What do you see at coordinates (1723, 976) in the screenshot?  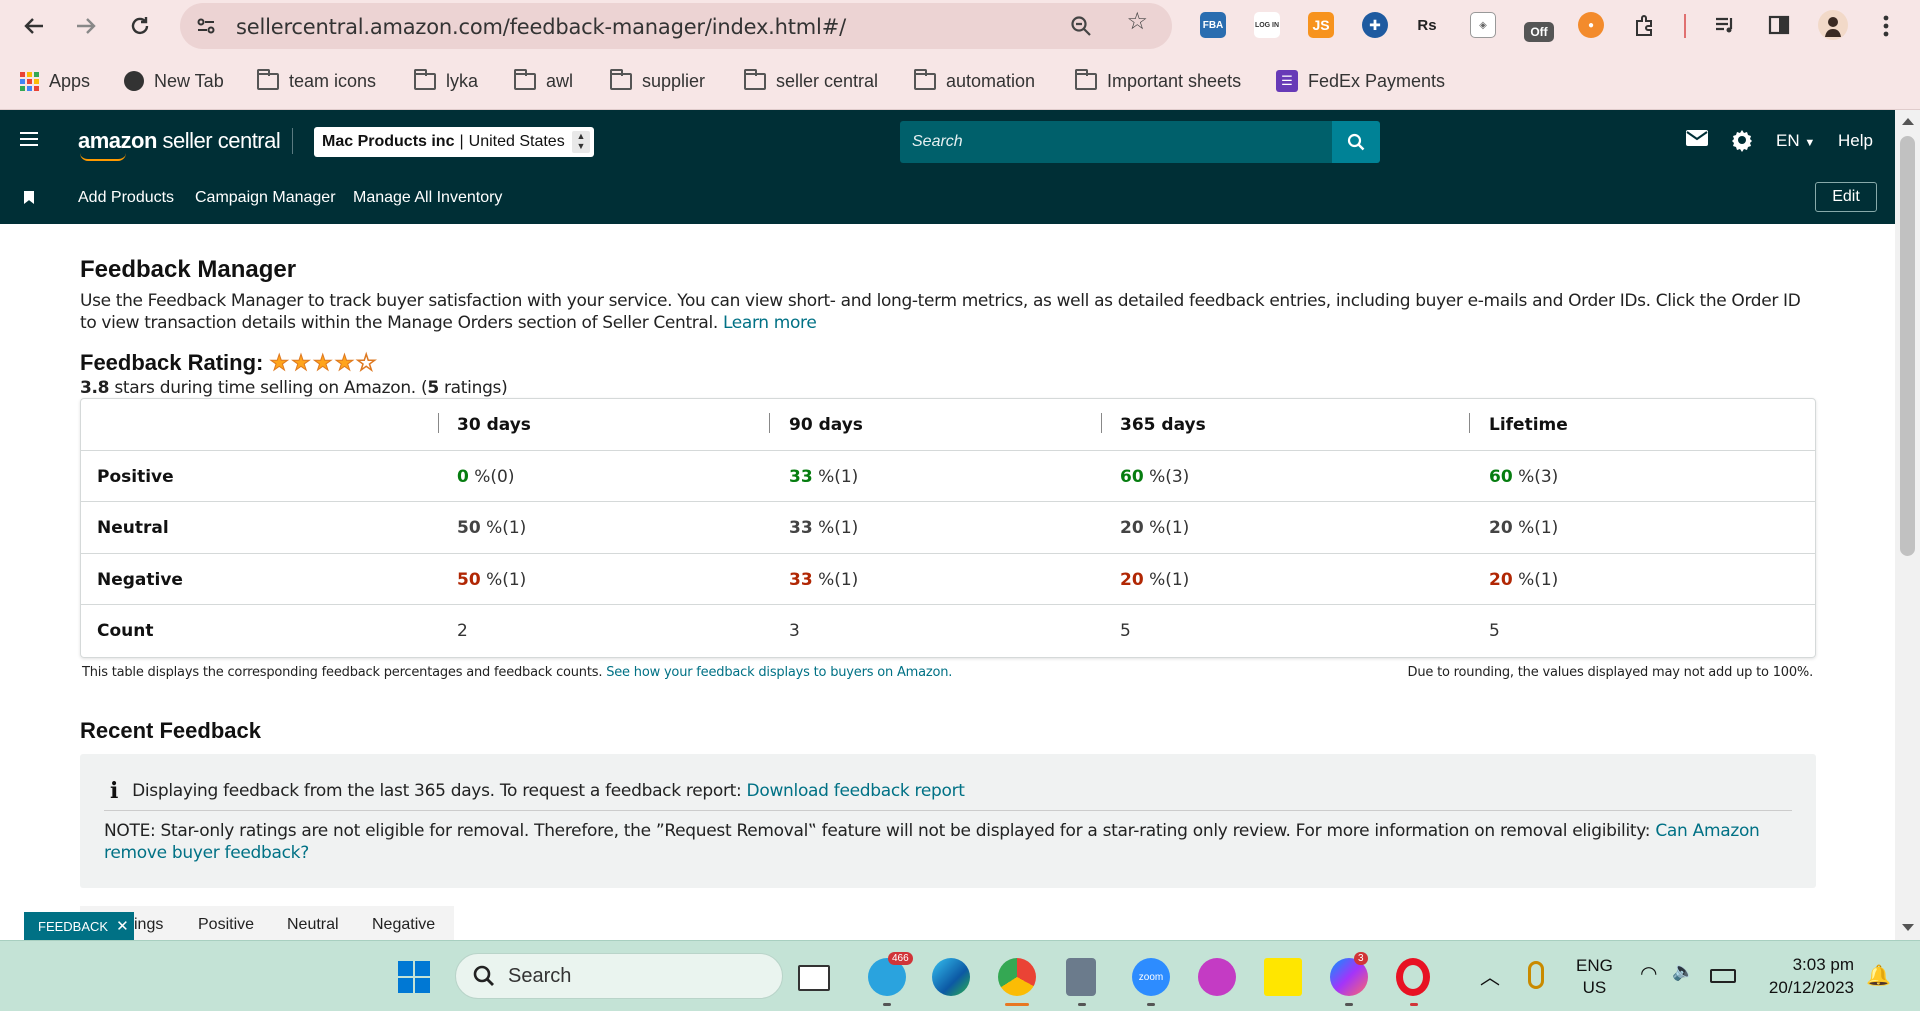 I see `battery-icon` at bounding box center [1723, 976].